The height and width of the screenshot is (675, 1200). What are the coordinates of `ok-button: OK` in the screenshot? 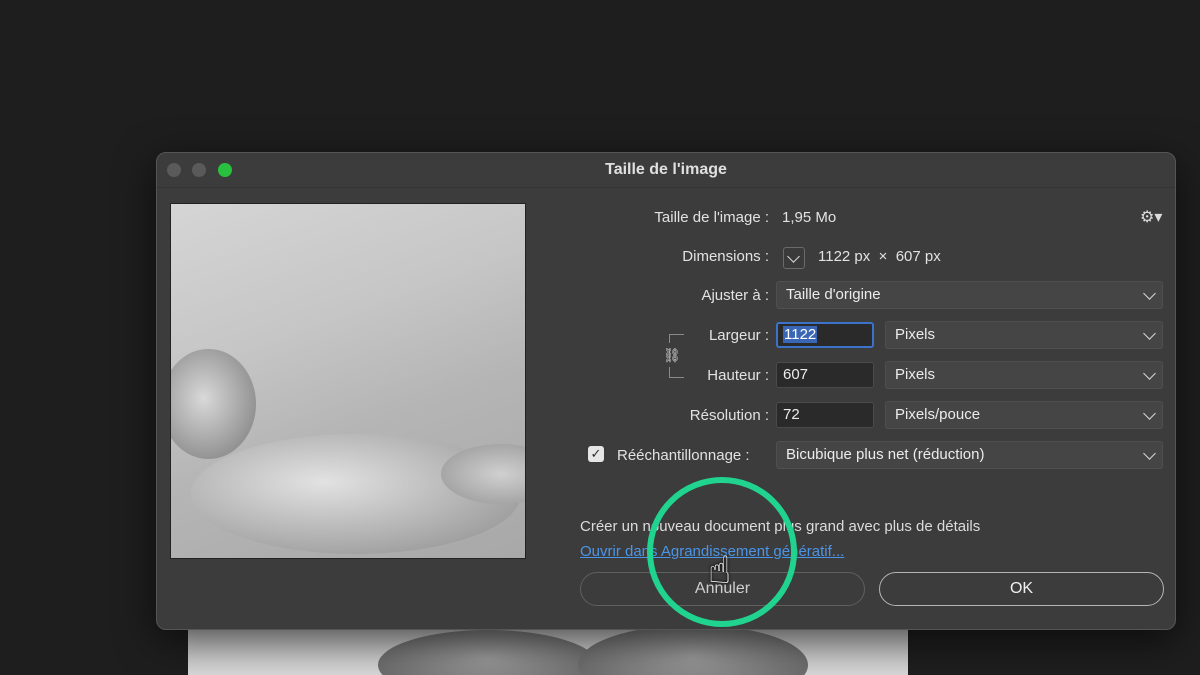 It's located at (1021, 589).